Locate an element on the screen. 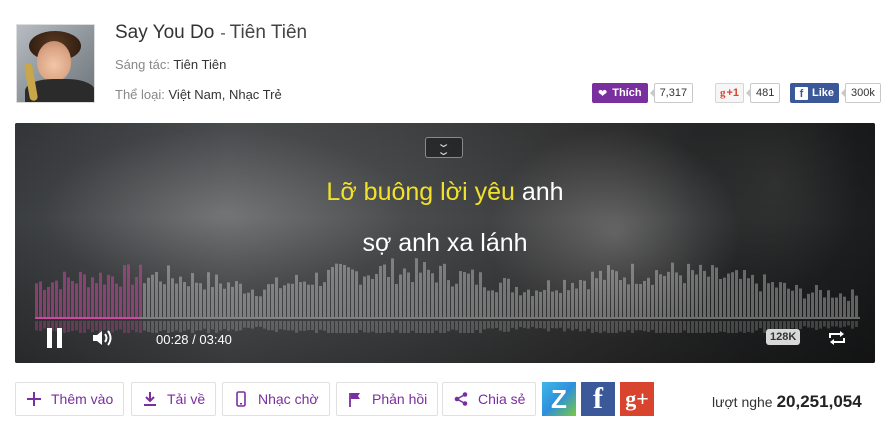 The width and height of the screenshot is (889, 432). song-title-line: Say You Do - Tiên Tiên is located at coordinates (211, 33).